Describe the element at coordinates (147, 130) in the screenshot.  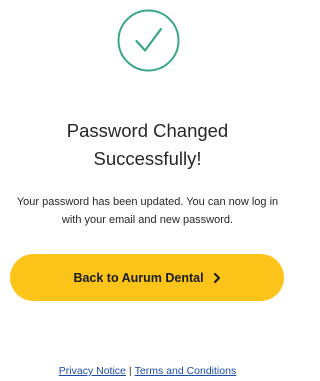
I see `title-line-1: Password Changed` at that location.